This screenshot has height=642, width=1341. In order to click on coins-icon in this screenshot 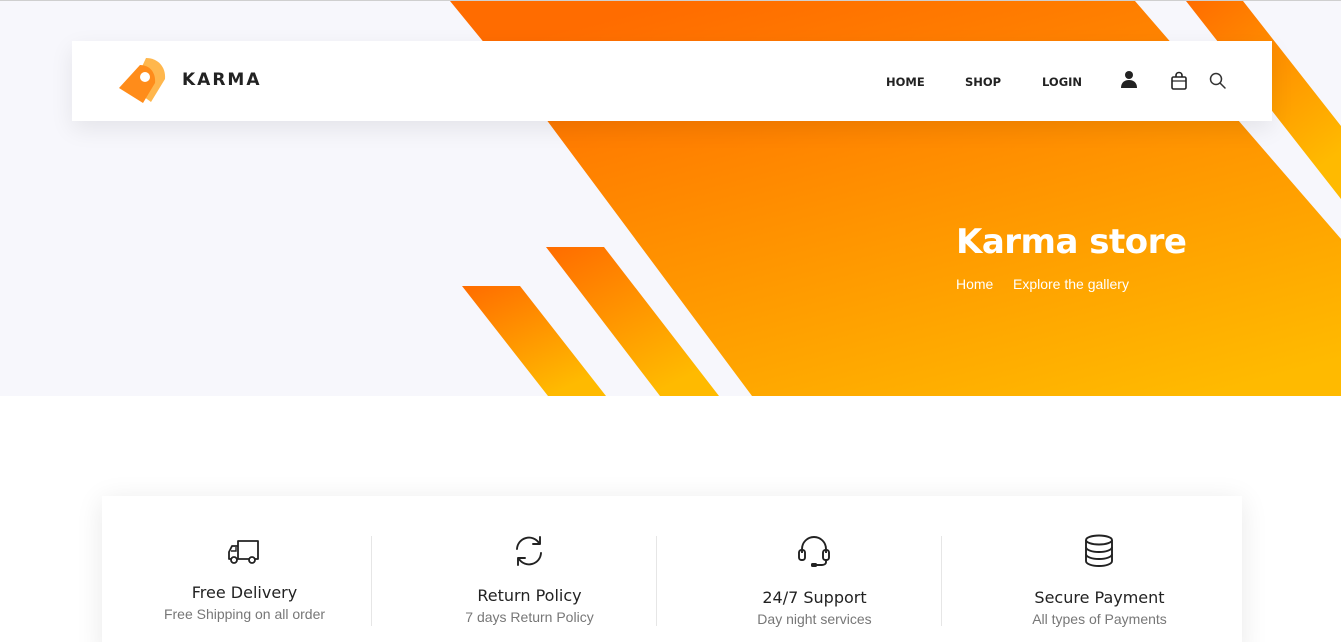, I will do `click(1099, 550)`.